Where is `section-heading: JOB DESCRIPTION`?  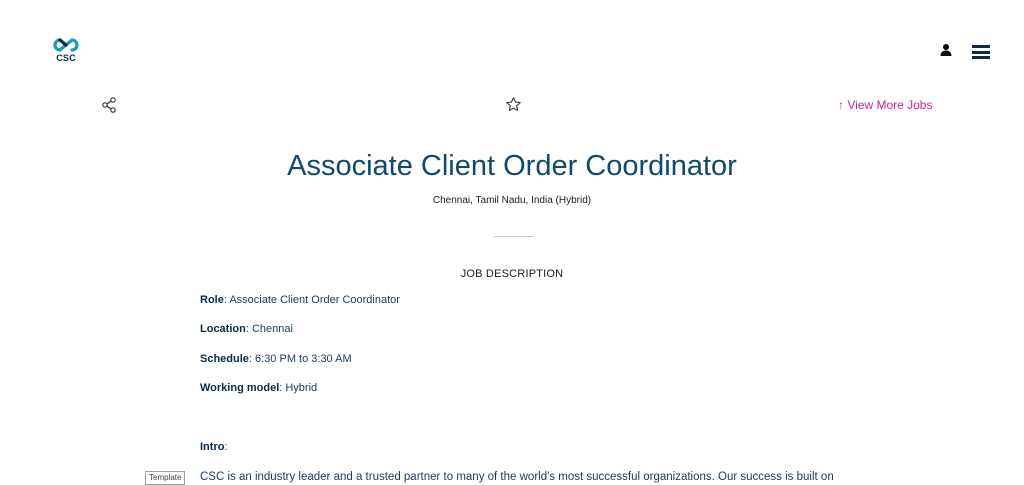 section-heading: JOB DESCRIPTION is located at coordinates (512, 274).